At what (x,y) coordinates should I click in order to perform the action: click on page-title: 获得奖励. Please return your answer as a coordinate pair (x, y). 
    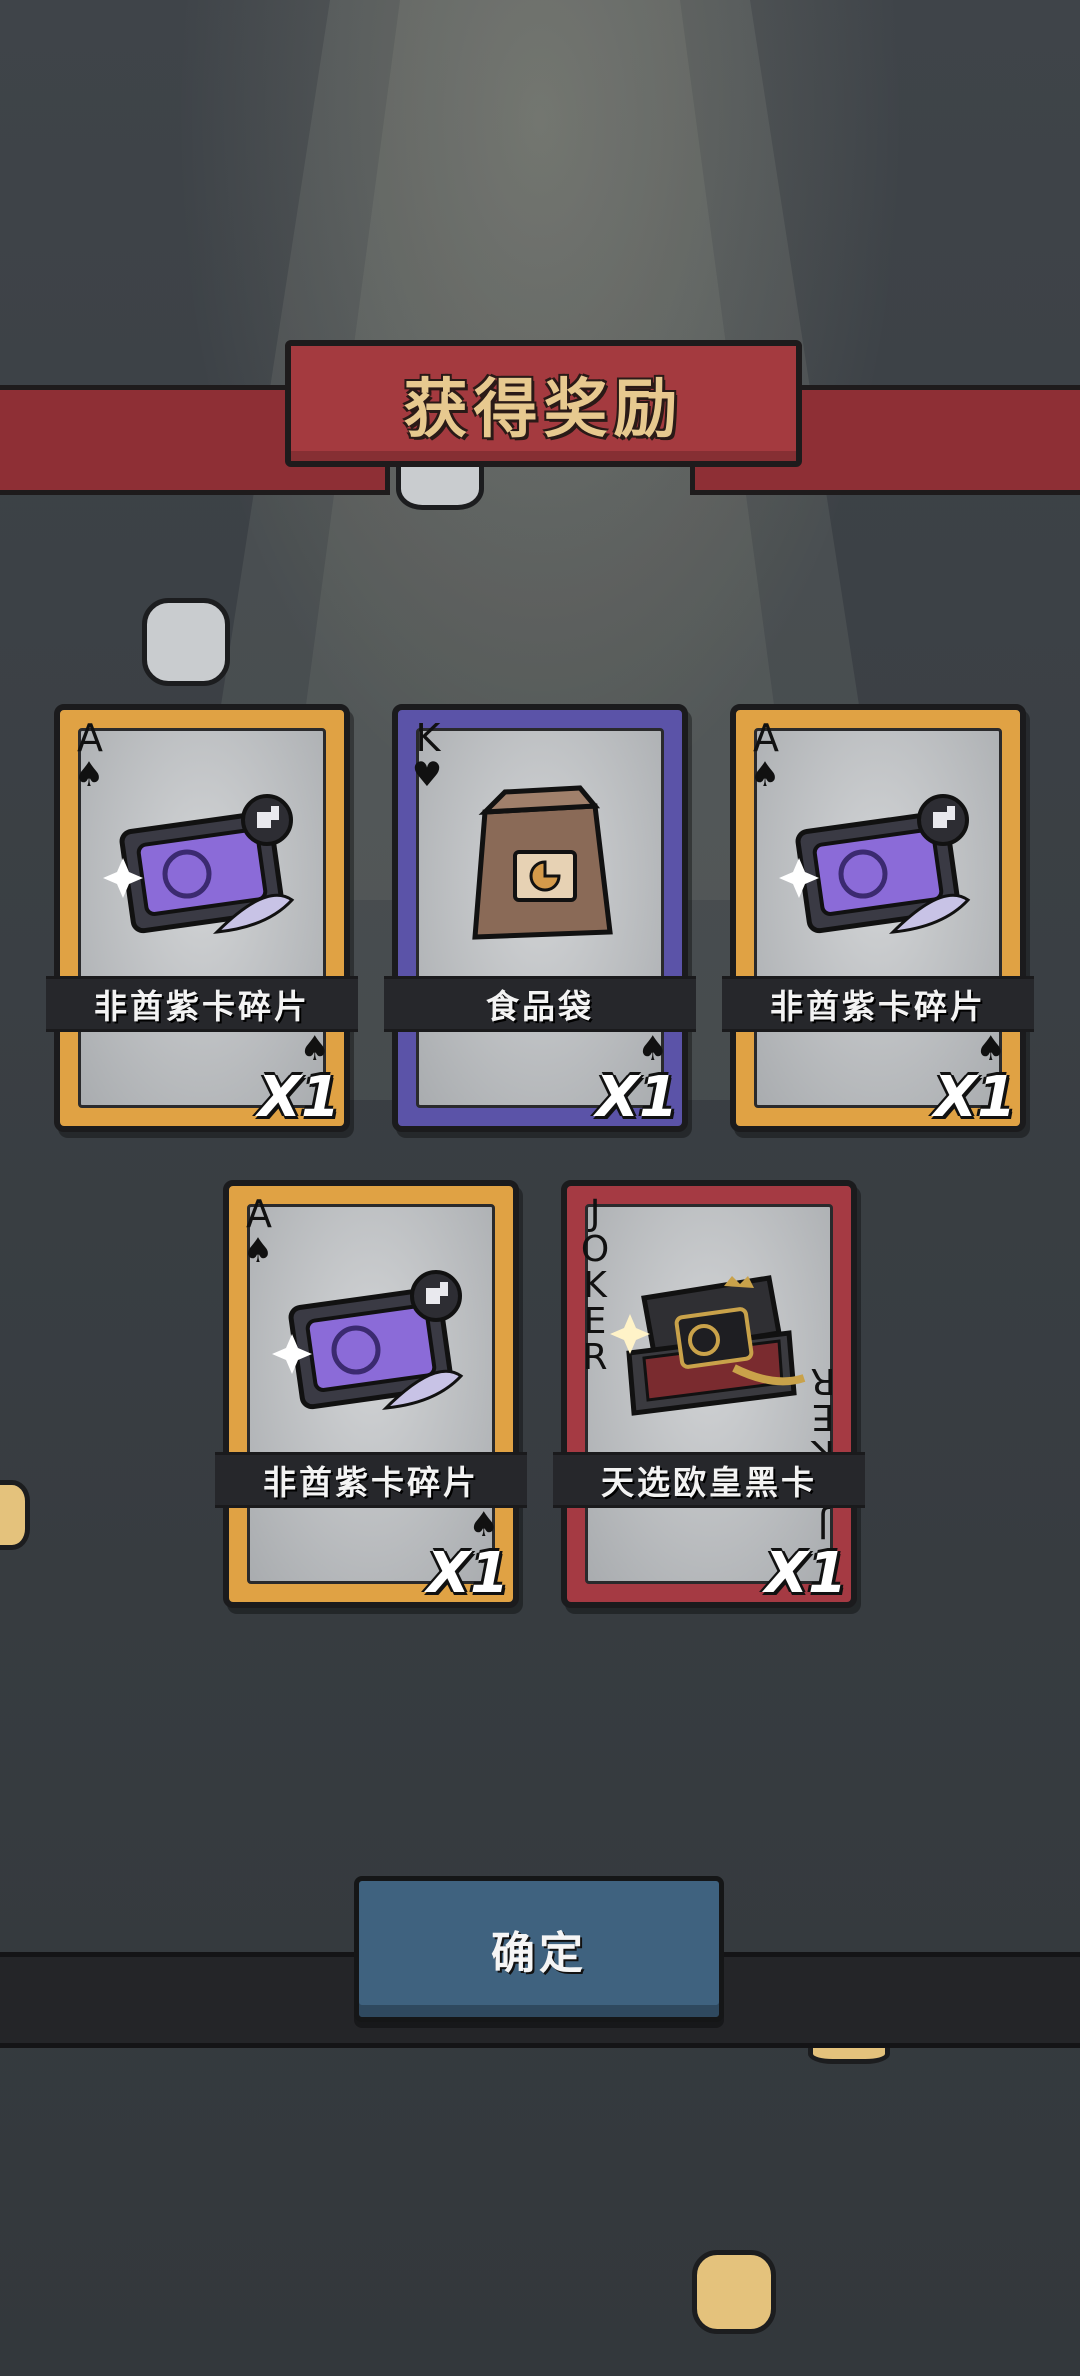
    Looking at the image, I should click on (543, 409).